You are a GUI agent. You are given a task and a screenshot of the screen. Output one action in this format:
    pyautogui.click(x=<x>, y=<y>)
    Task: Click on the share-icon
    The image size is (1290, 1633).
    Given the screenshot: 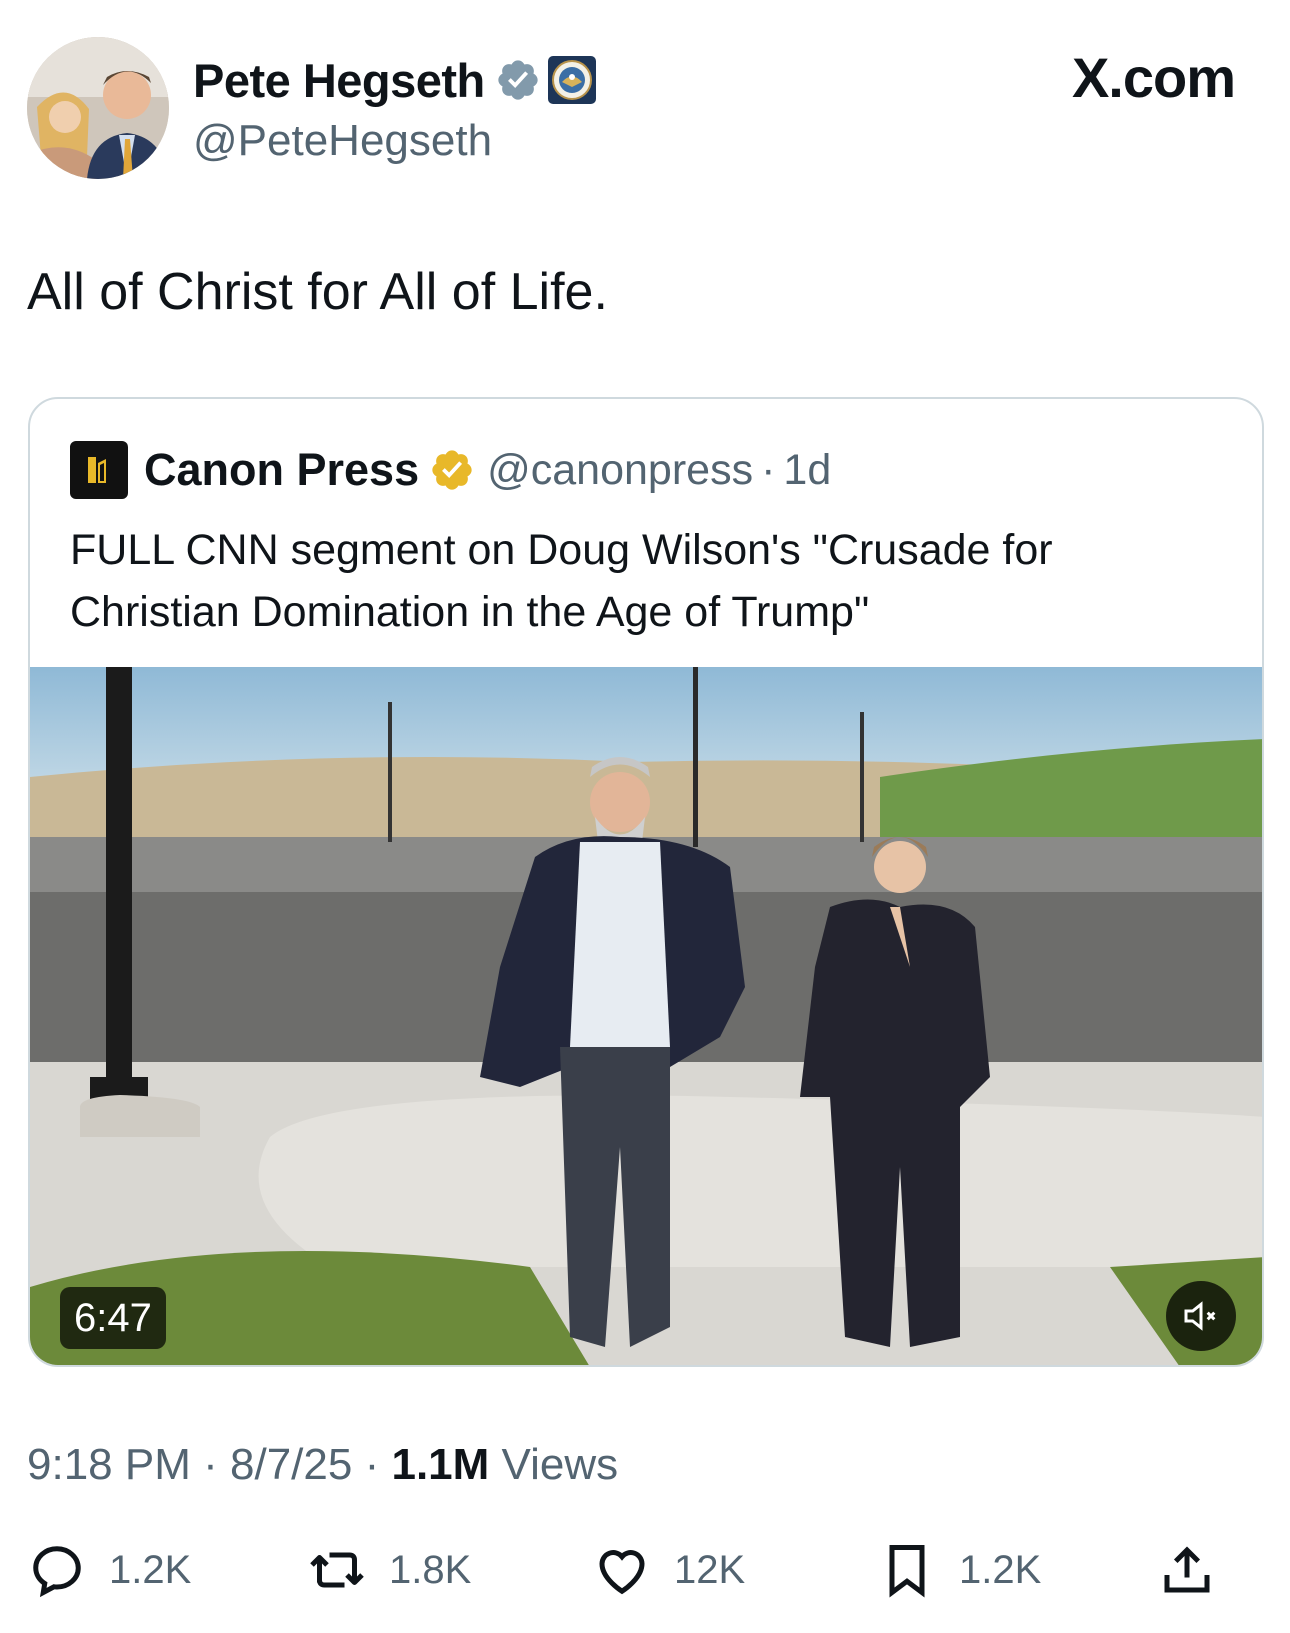 What is the action you would take?
    pyautogui.click(x=1187, y=1569)
    